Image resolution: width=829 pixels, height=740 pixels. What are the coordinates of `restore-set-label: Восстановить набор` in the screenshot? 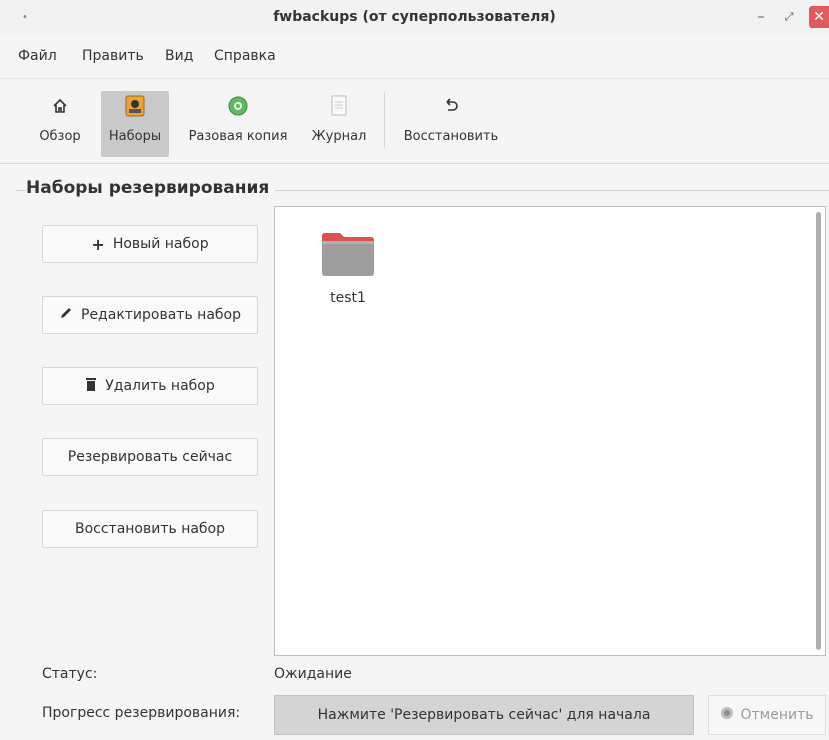 It's located at (150, 529).